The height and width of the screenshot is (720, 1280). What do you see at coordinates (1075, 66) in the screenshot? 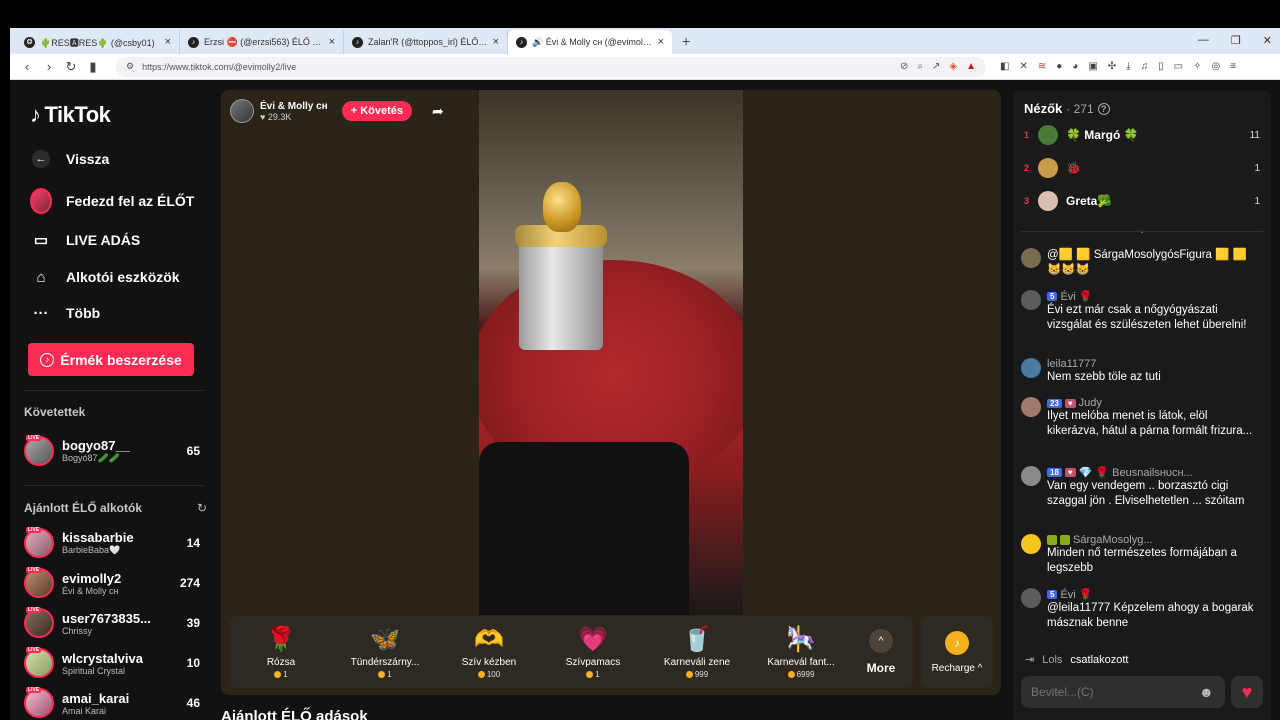
I see `extension-icon: ◕` at bounding box center [1075, 66].